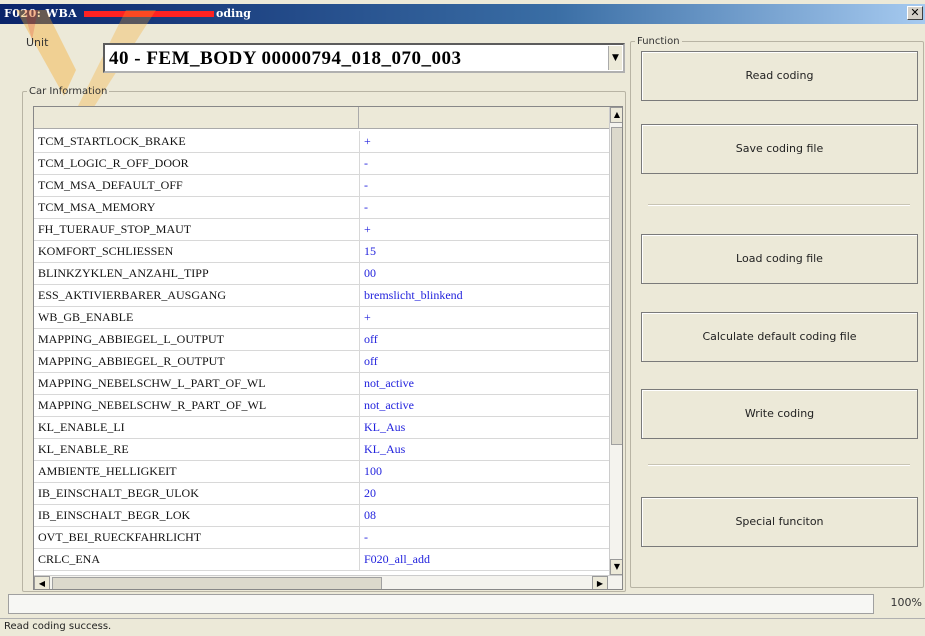 This screenshot has height=636, width=925. Describe the element at coordinates (616, 567) in the screenshot. I see `scroll-down-button: ▼` at that location.